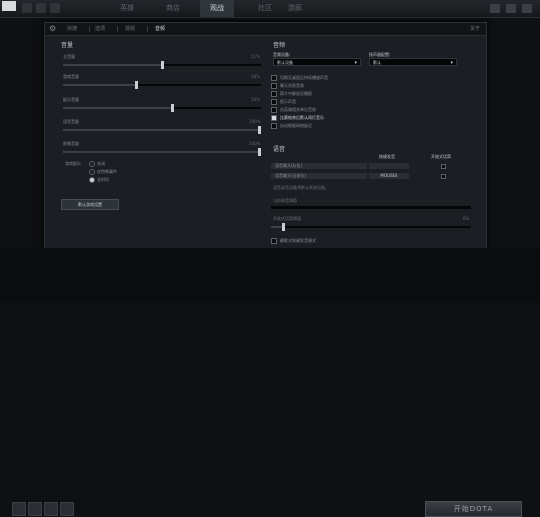 This screenshot has height=517, width=540. What do you see at coordinates (443, 176) in the screenshot?
I see `voice-all-open-mic-checkbox` at bounding box center [443, 176].